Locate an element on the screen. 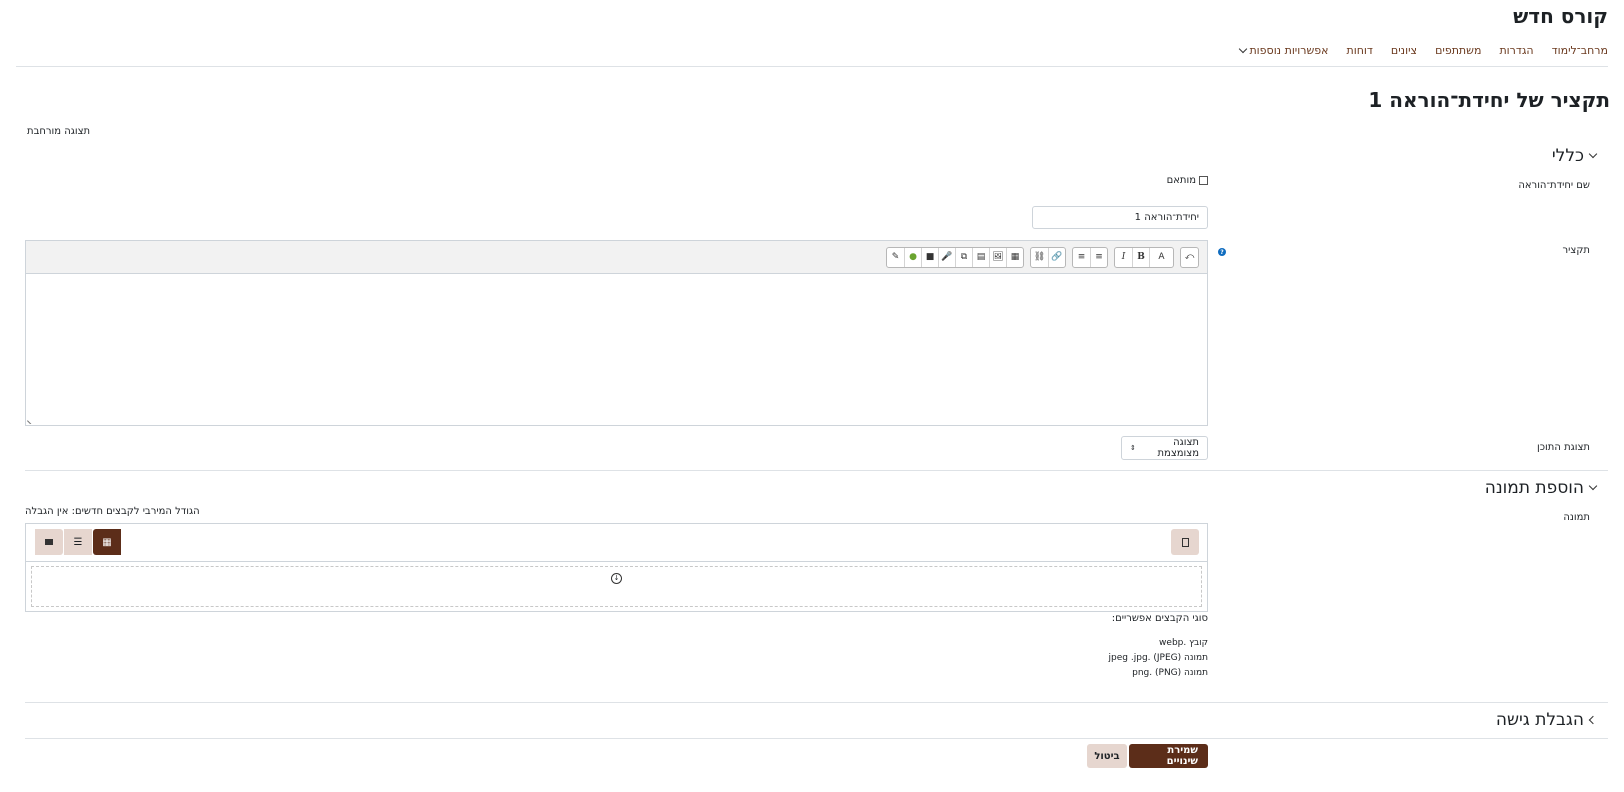  name-input: יחידת־הוראה 1 is located at coordinates (1120, 217).